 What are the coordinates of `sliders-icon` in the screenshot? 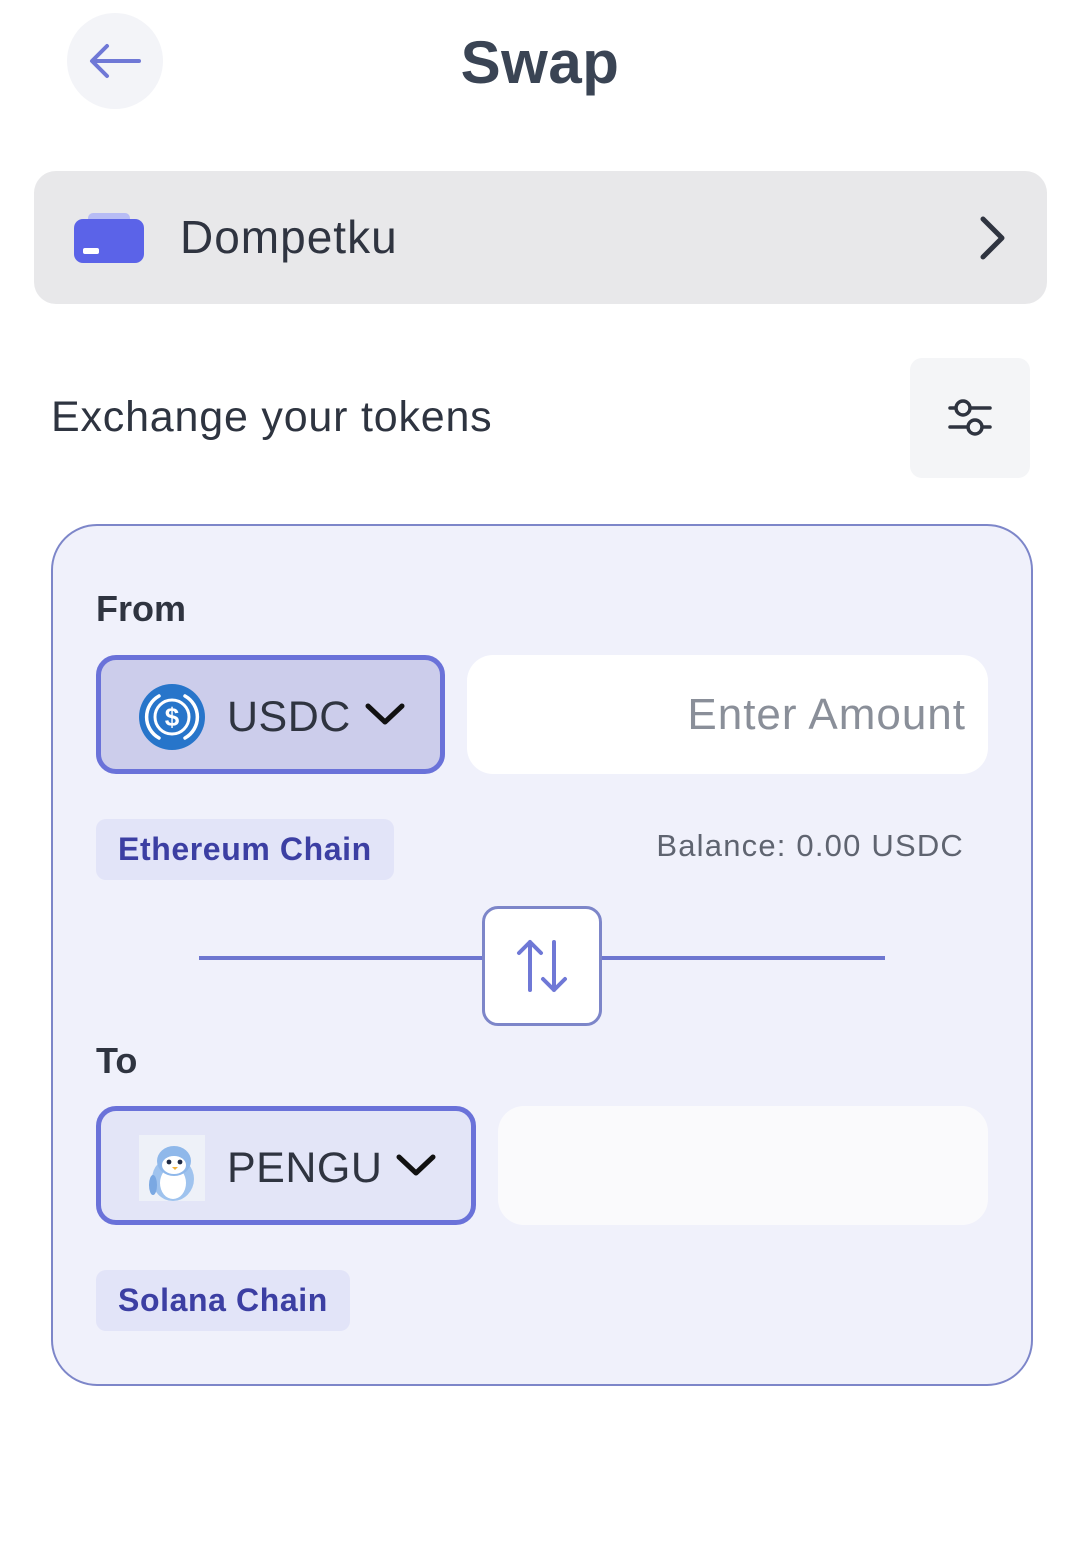 It's located at (970, 417).